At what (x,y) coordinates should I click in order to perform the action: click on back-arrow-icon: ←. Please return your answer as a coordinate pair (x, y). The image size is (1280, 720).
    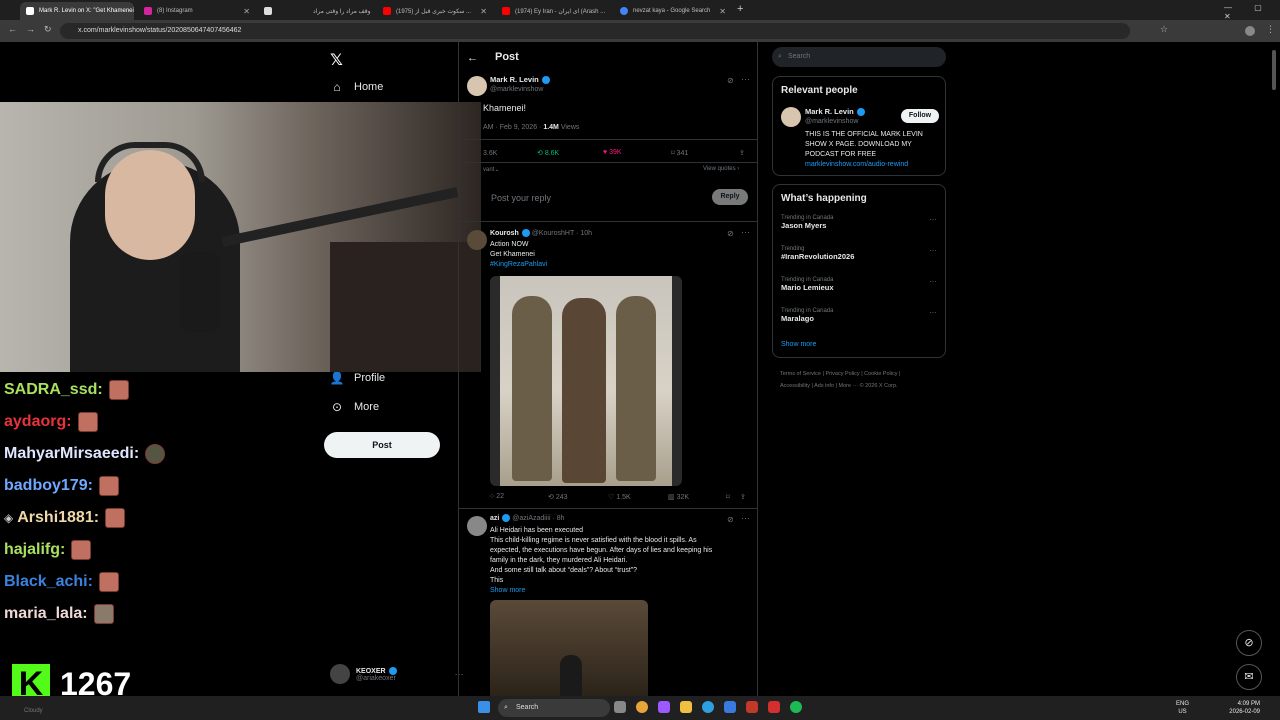
    Looking at the image, I should click on (472, 58).